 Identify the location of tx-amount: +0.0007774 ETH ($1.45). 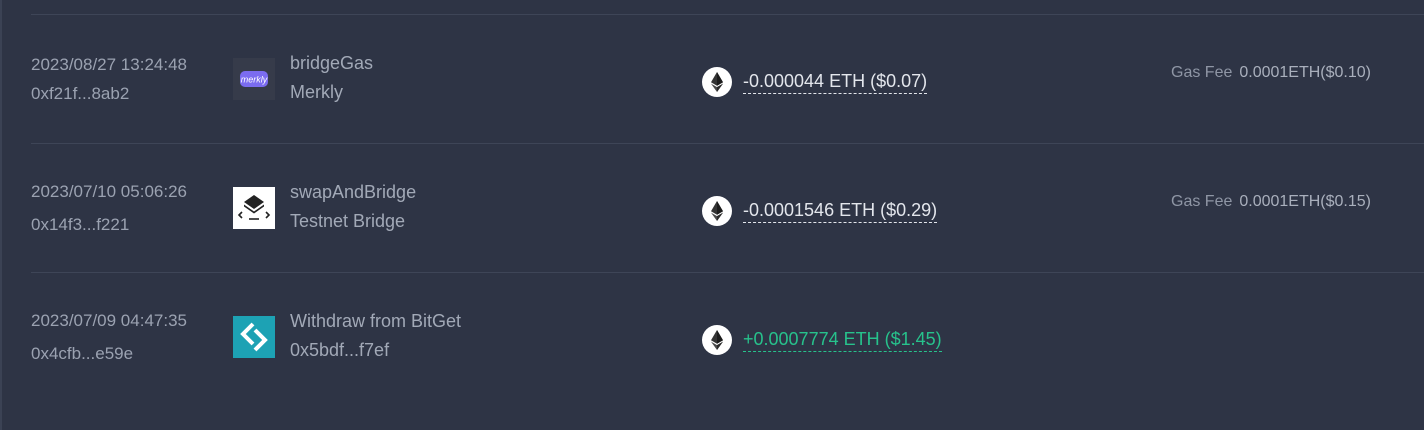
(842, 340).